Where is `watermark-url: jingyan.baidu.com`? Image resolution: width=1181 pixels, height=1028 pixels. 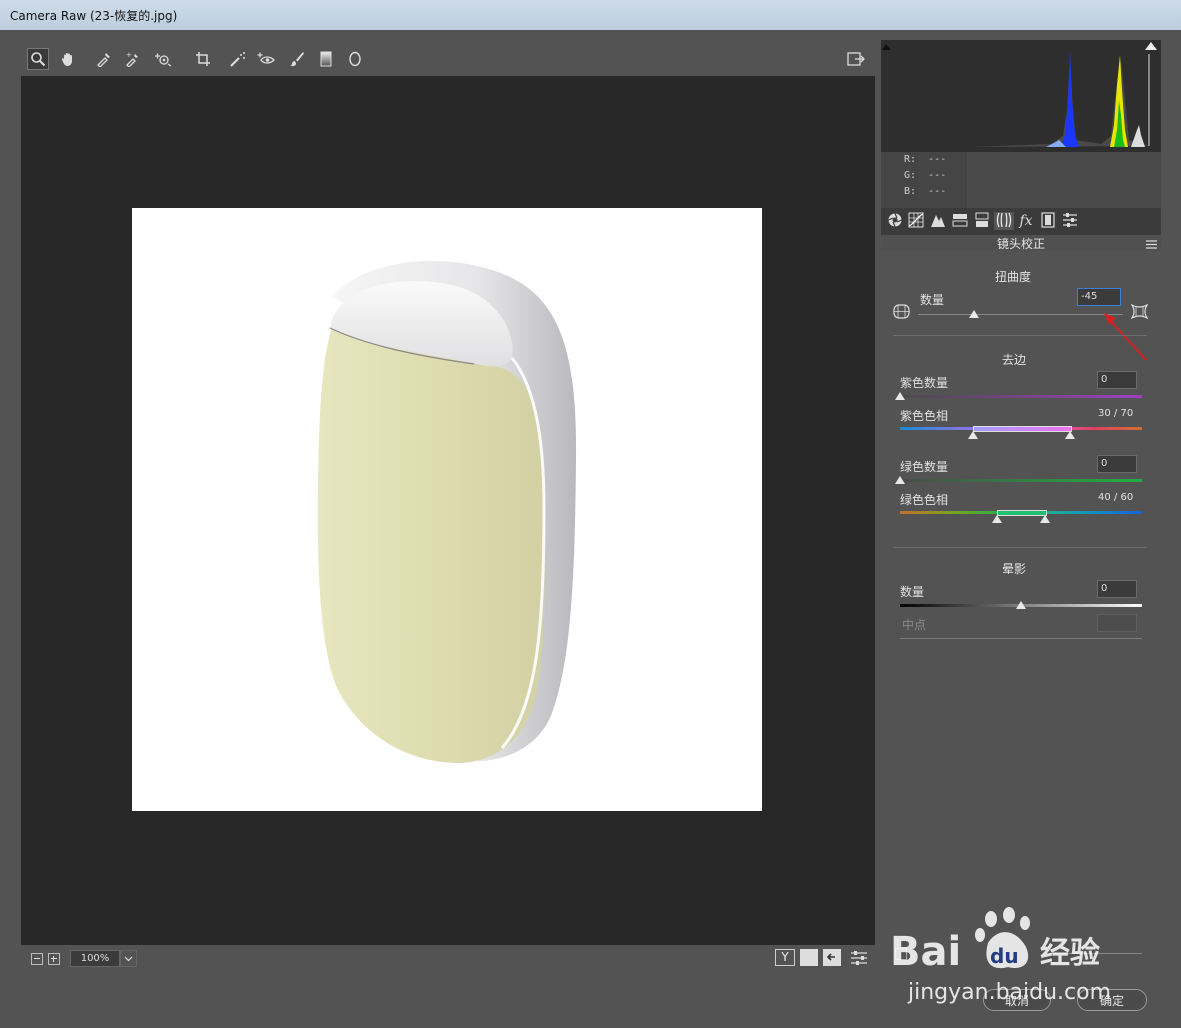
watermark-url: jingyan.baidu.com is located at coordinates (1009, 992).